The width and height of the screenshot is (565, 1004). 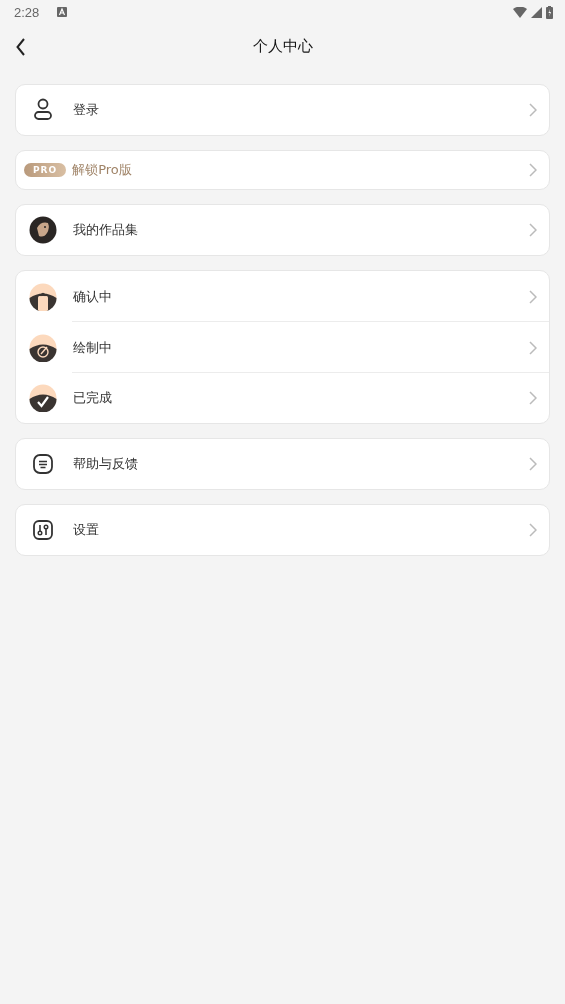 I want to click on menu-item: 确认中, so click(x=282, y=296).